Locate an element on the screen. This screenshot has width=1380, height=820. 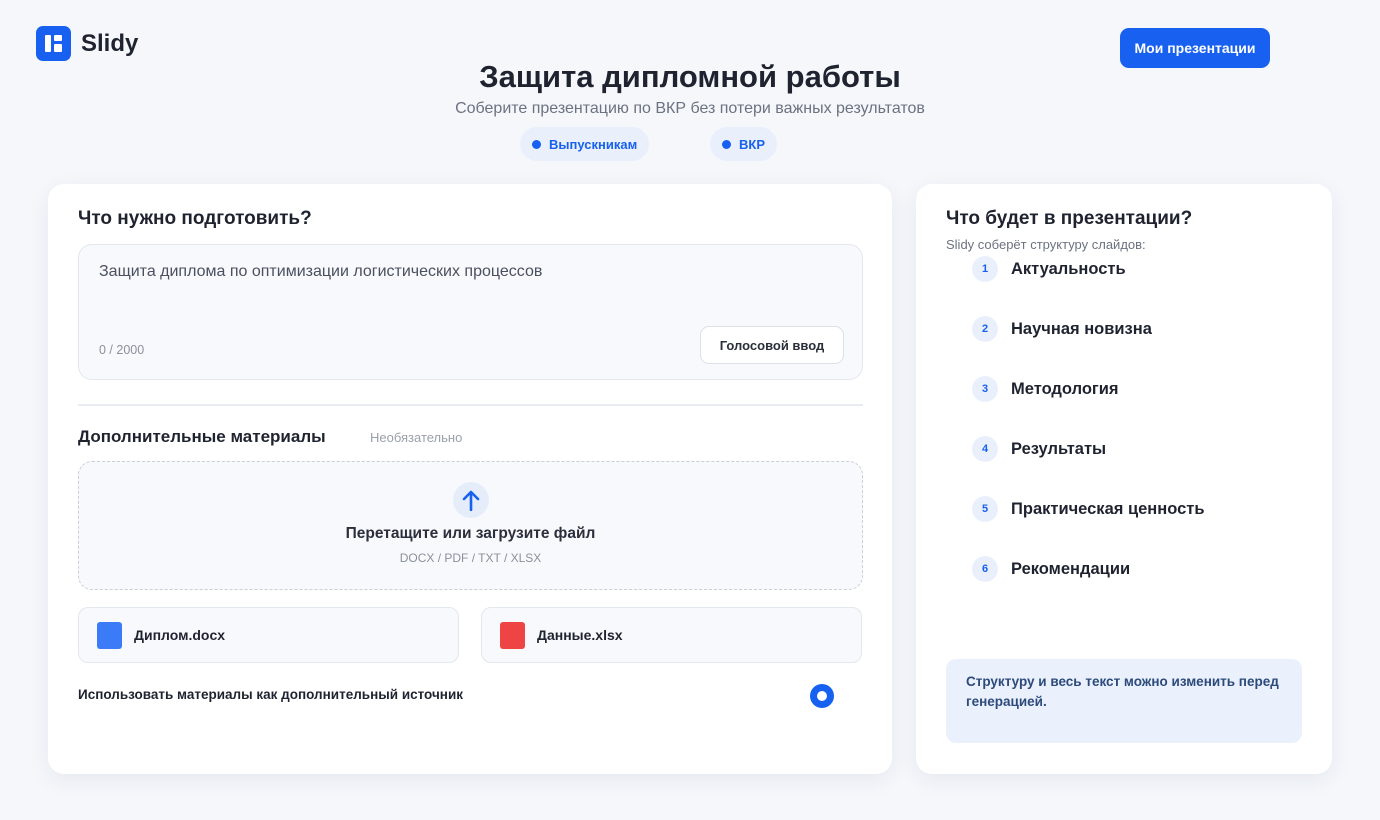
char-counter: 0 / 2000 is located at coordinates (122, 350).